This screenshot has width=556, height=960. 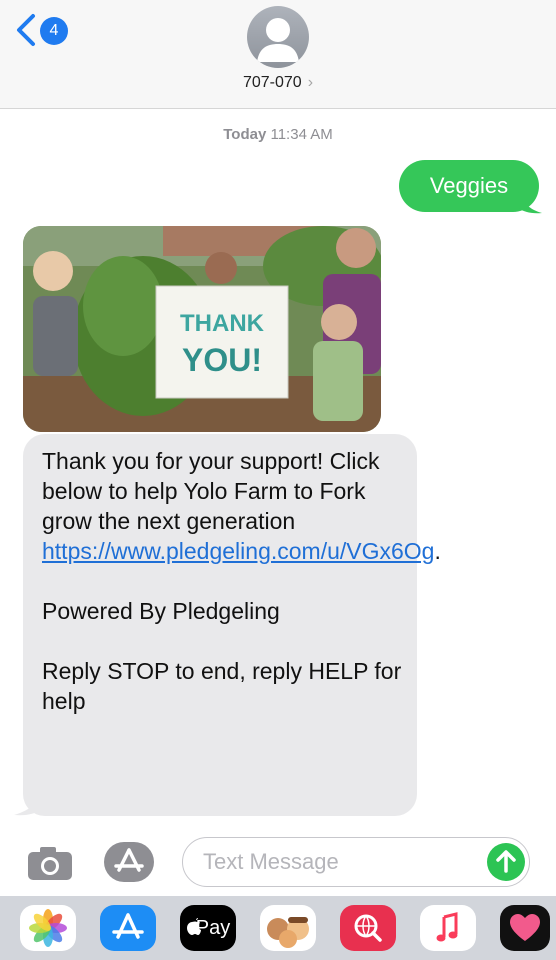 I want to click on arrow-up-icon, so click(x=506, y=861).